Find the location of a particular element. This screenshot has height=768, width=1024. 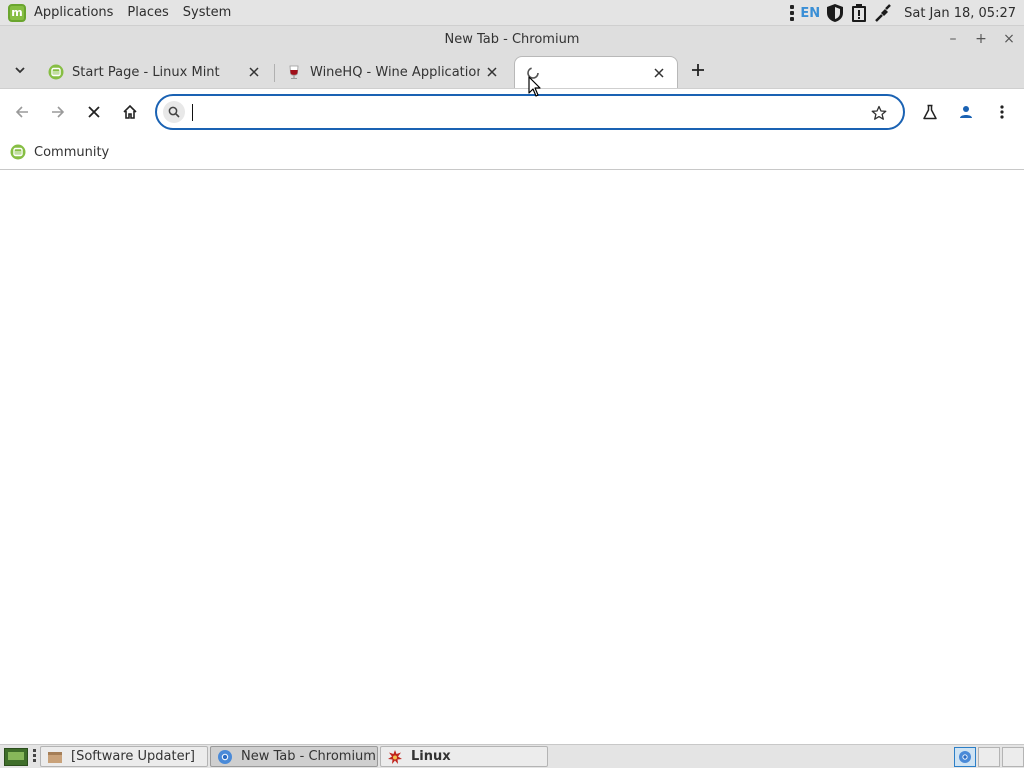

wine-icon is located at coordinates (395, 757).